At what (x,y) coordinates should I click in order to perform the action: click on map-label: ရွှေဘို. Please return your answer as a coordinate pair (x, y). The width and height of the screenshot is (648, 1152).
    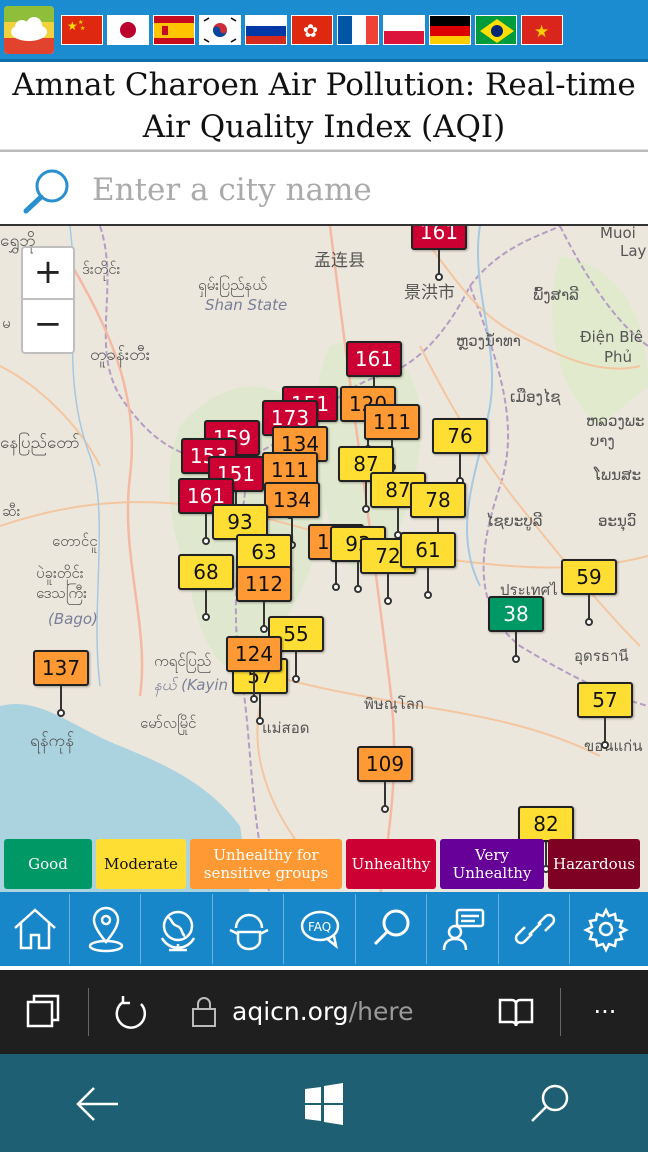
    Looking at the image, I should click on (18, 241).